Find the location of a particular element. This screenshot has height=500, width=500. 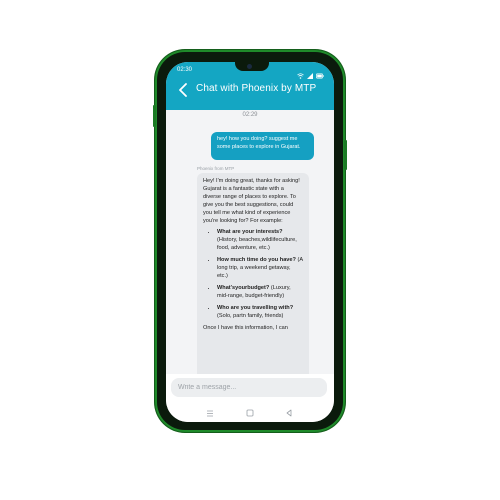

status-time: 02:30 is located at coordinates (185, 70).